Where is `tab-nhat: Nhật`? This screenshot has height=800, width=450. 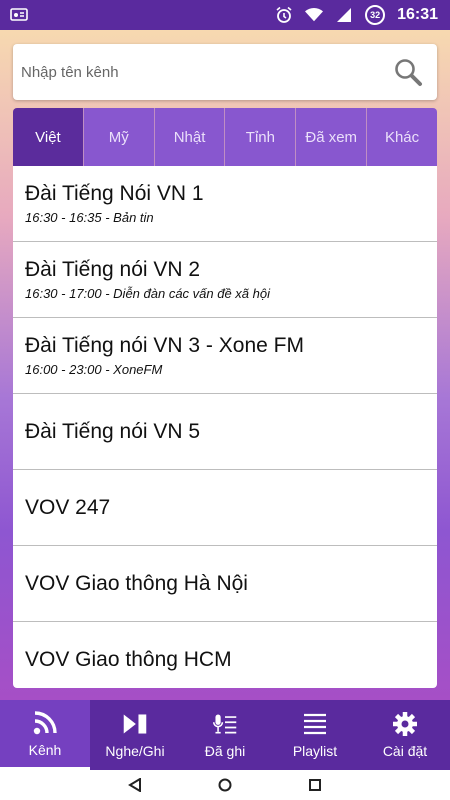 tab-nhat: Nhật is located at coordinates (190, 137).